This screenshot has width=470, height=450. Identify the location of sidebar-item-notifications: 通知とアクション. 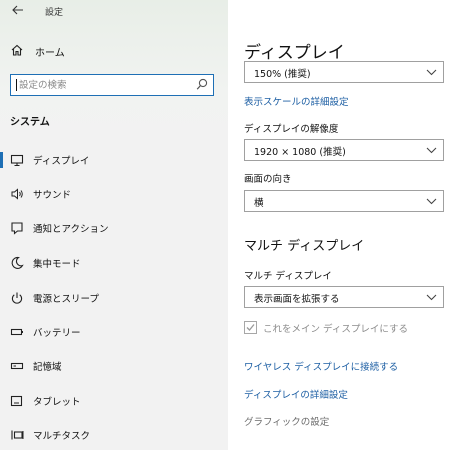
(114, 228).